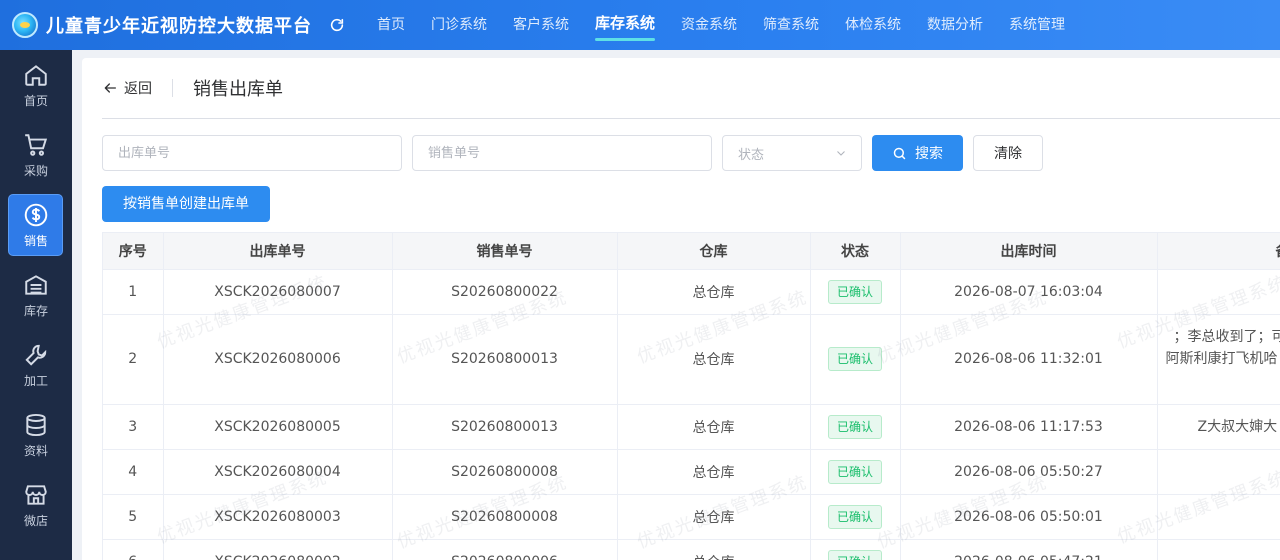 The image size is (1280, 560). Describe the element at coordinates (35, 170) in the screenshot. I see `sidebar-item-label: 采购` at that location.